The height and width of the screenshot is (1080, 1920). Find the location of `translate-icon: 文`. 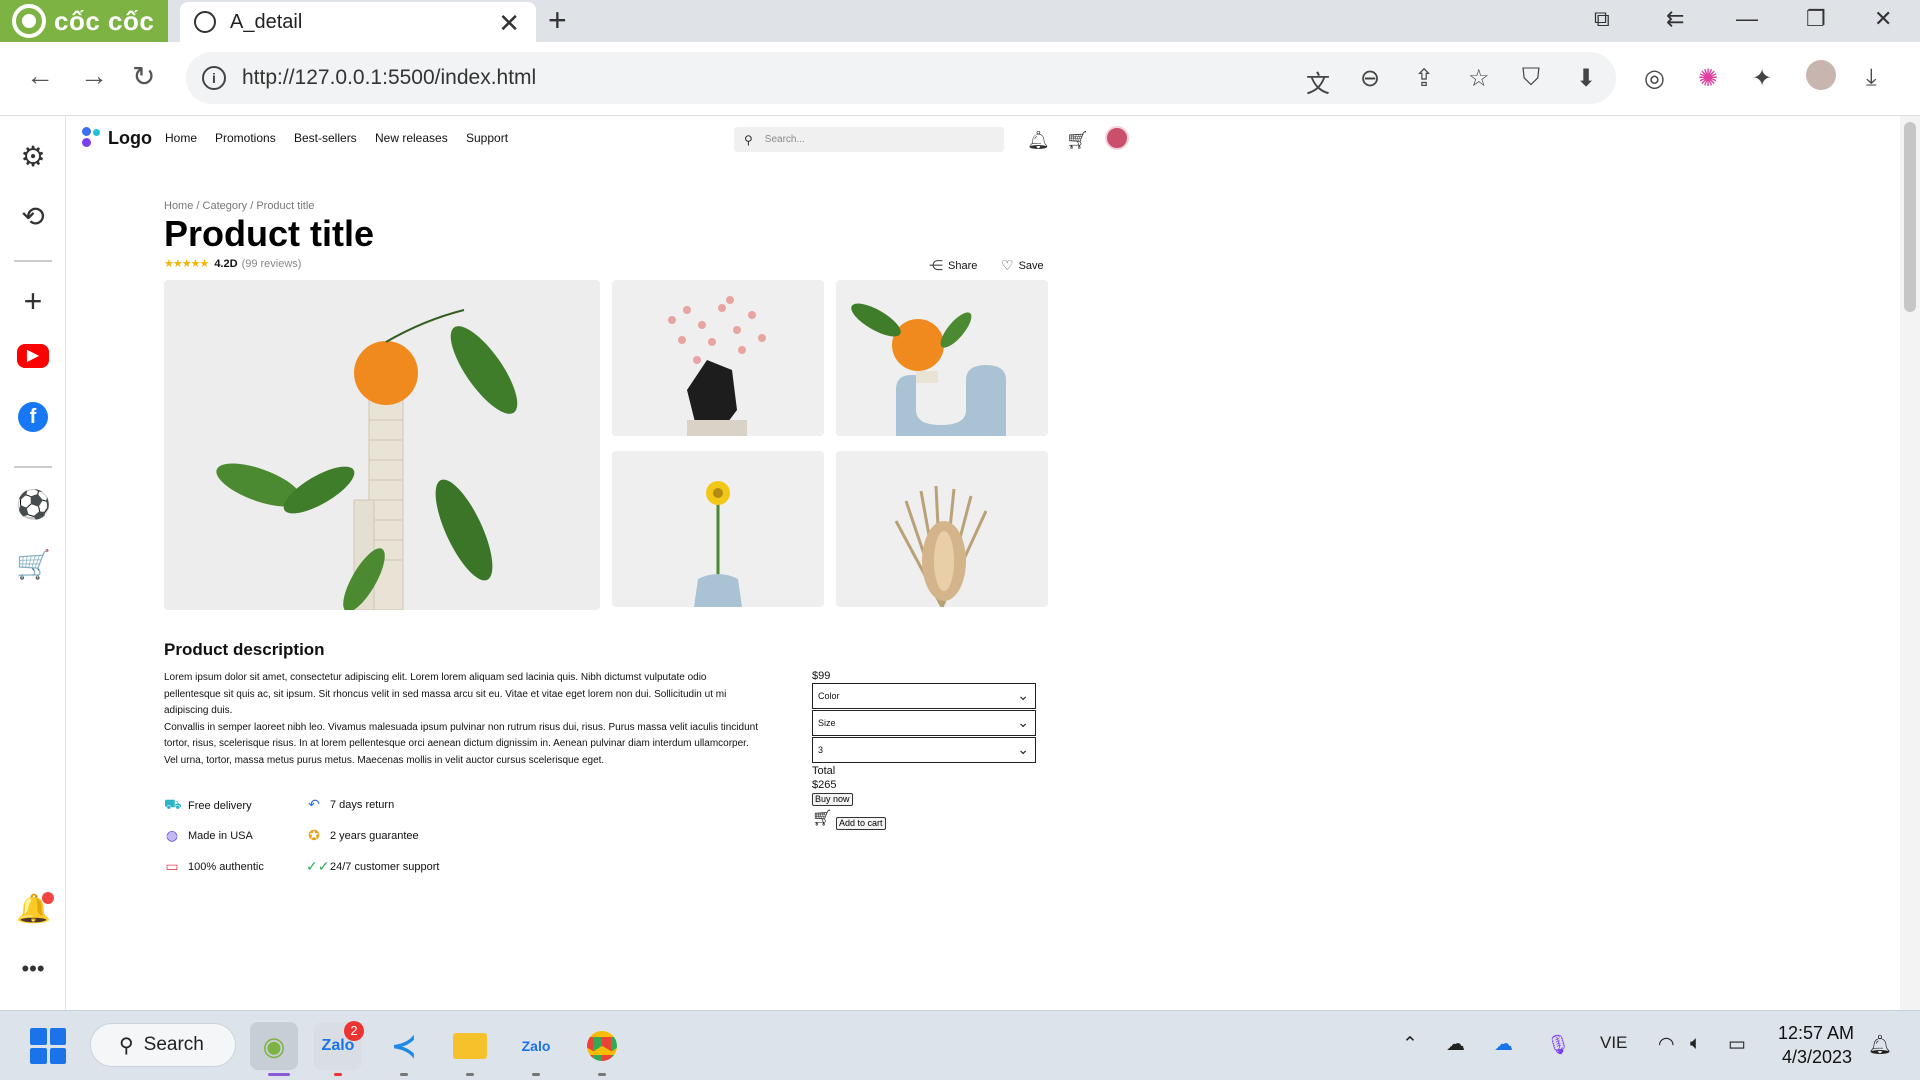

translate-icon: 文 is located at coordinates (1318, 81).